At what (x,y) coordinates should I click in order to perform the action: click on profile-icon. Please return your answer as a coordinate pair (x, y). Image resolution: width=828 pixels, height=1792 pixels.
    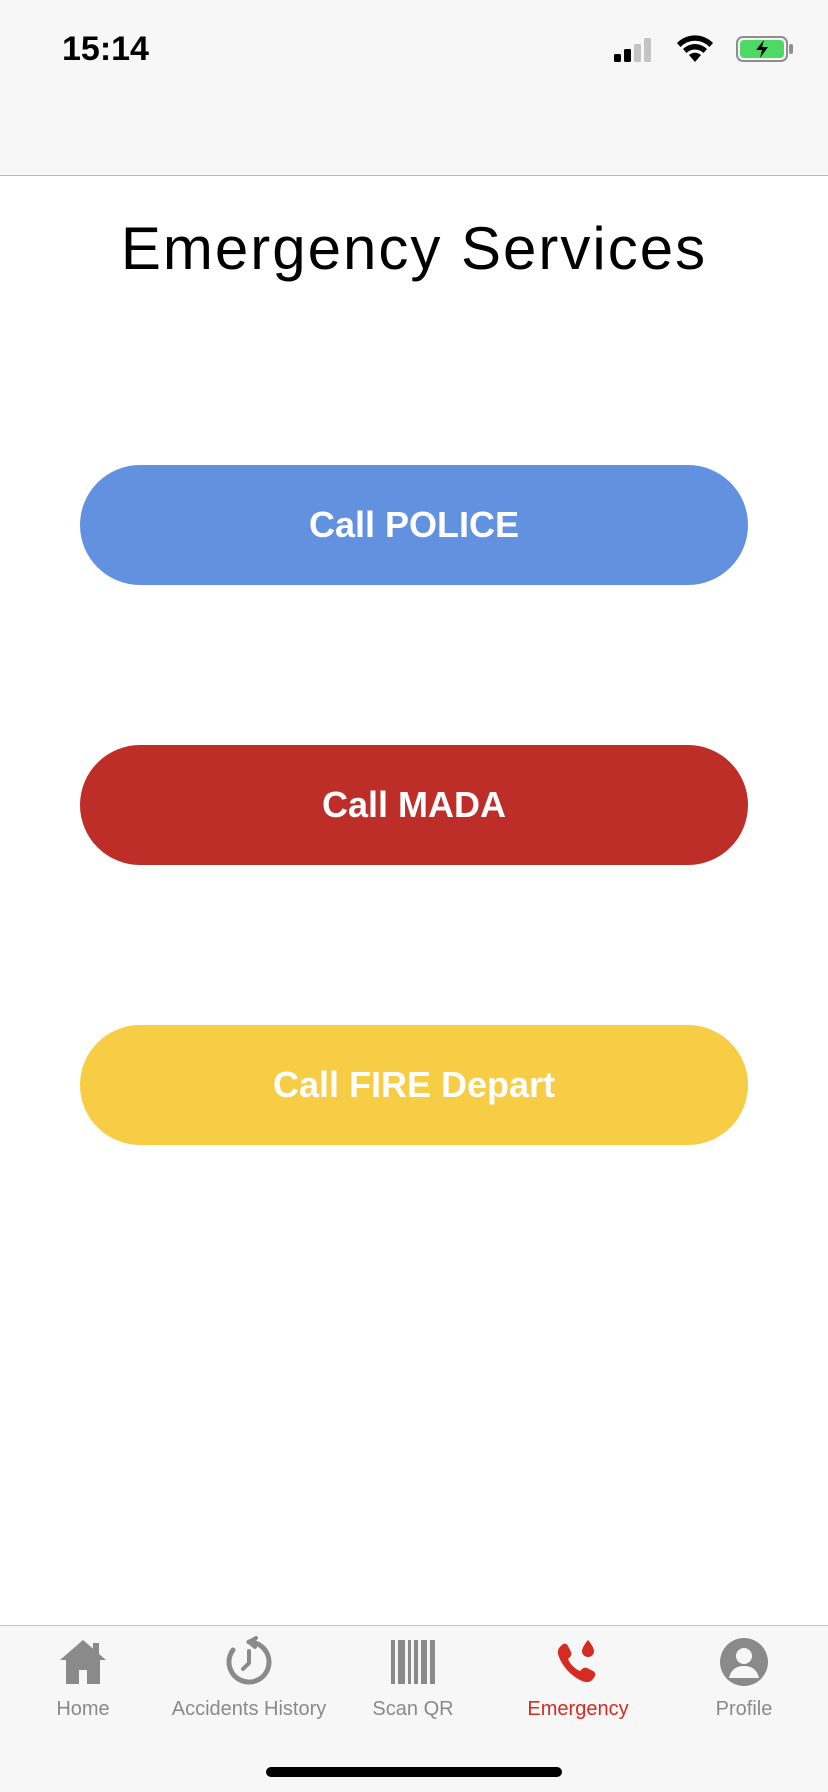
    Looking at the image, I should click on (744, 1662).